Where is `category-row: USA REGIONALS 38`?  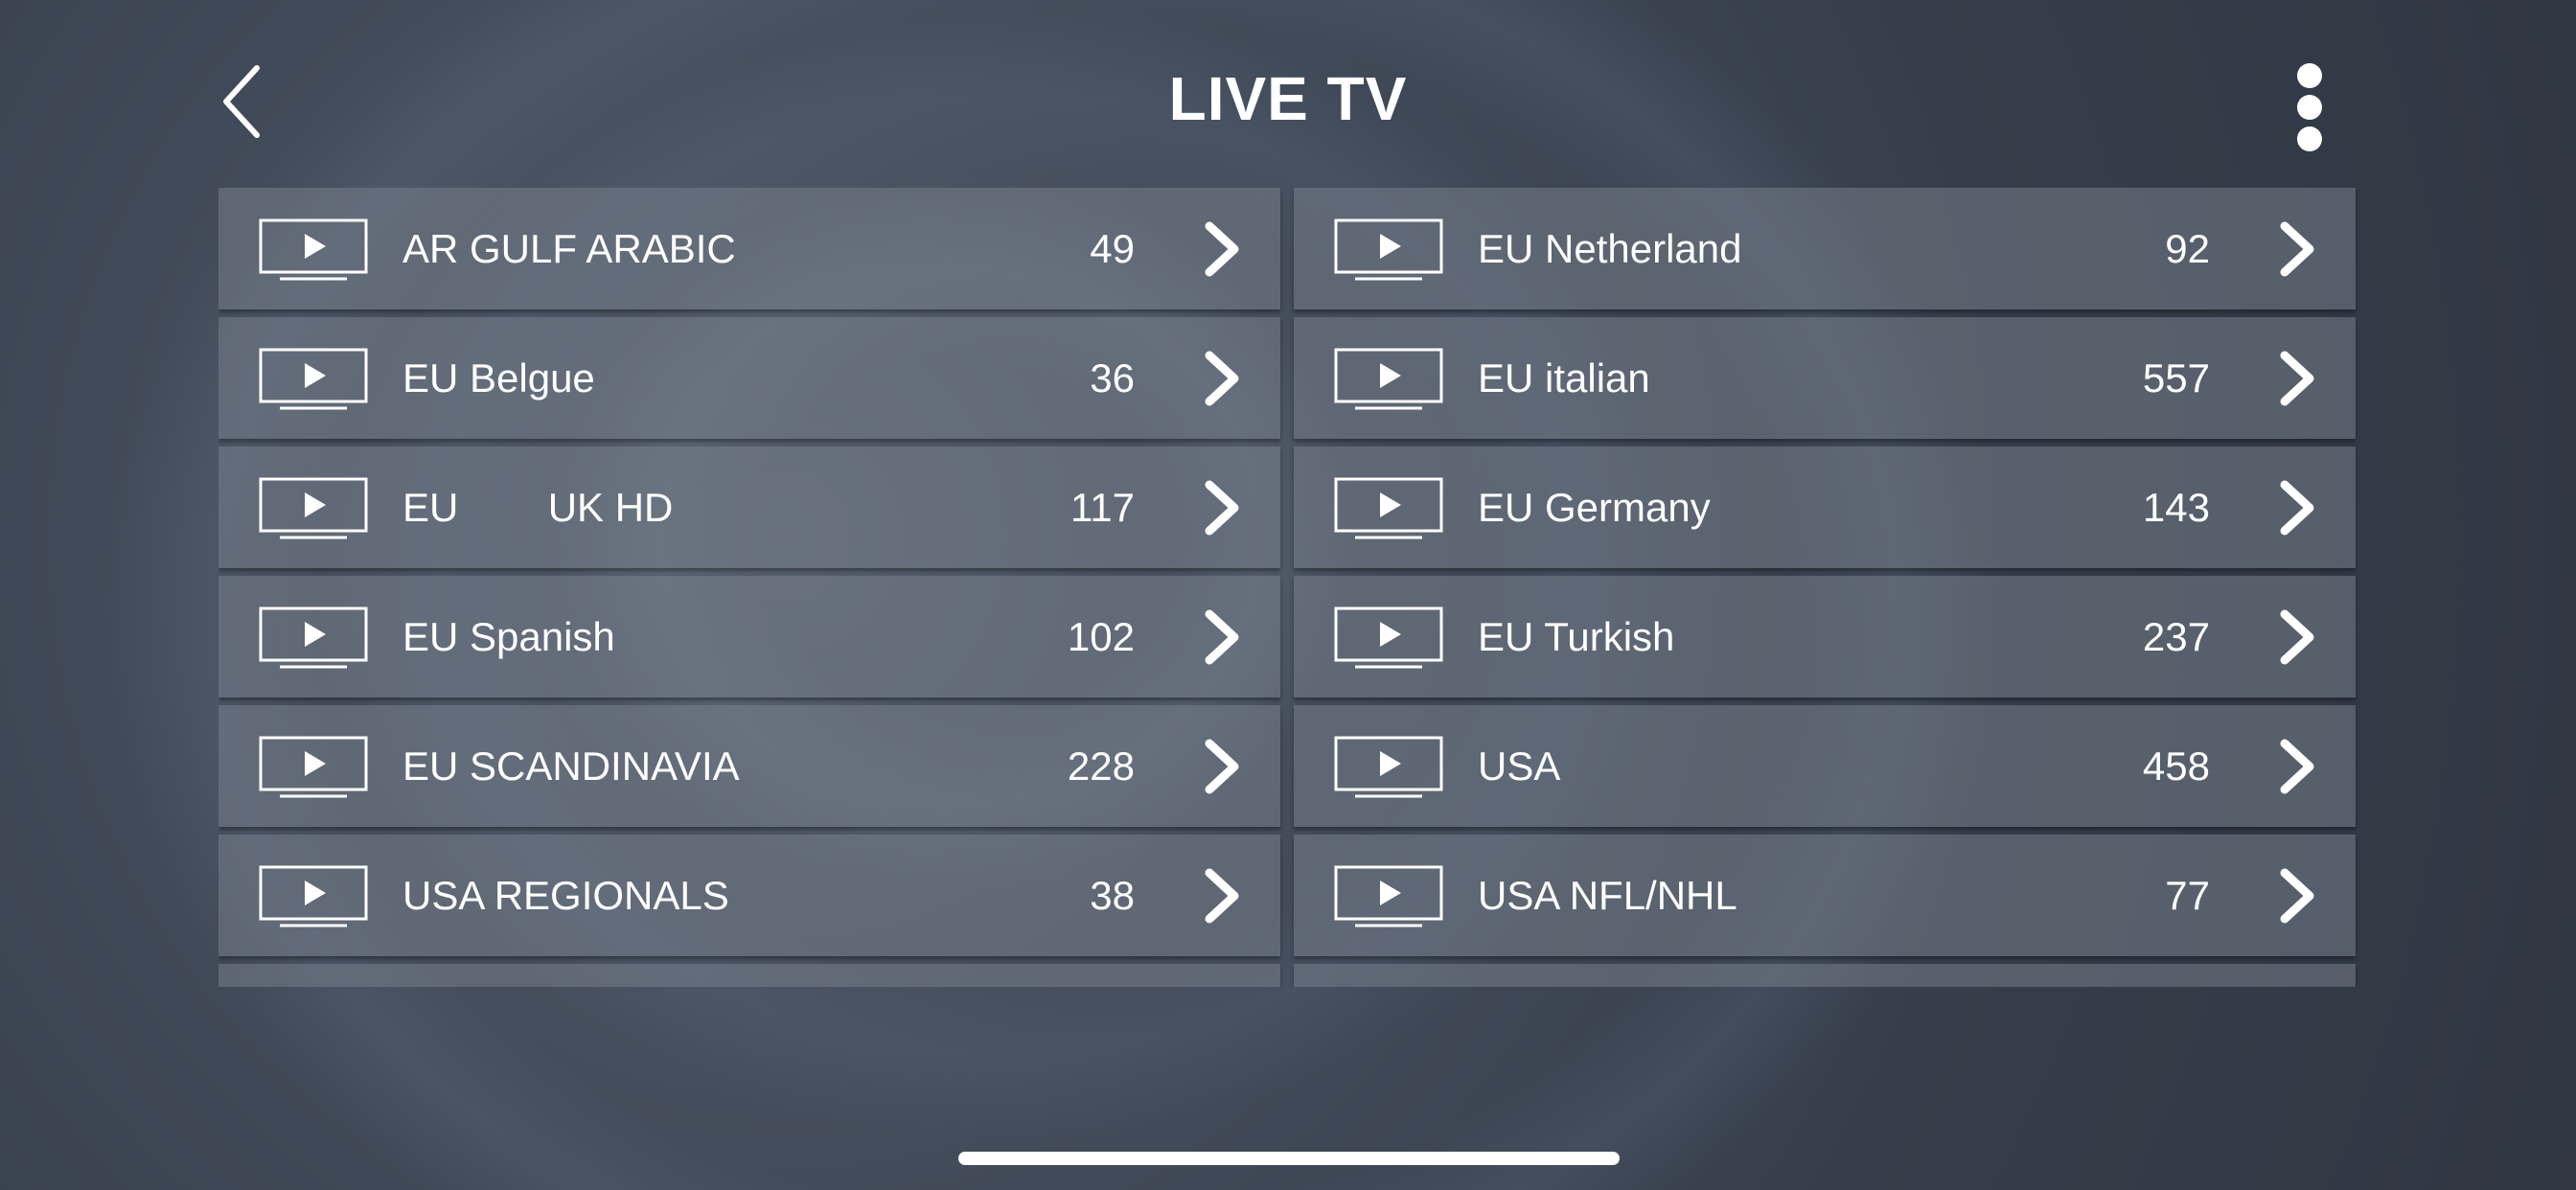 category-row: USA REGIONALS 38 is located at coordinates (749, 896).